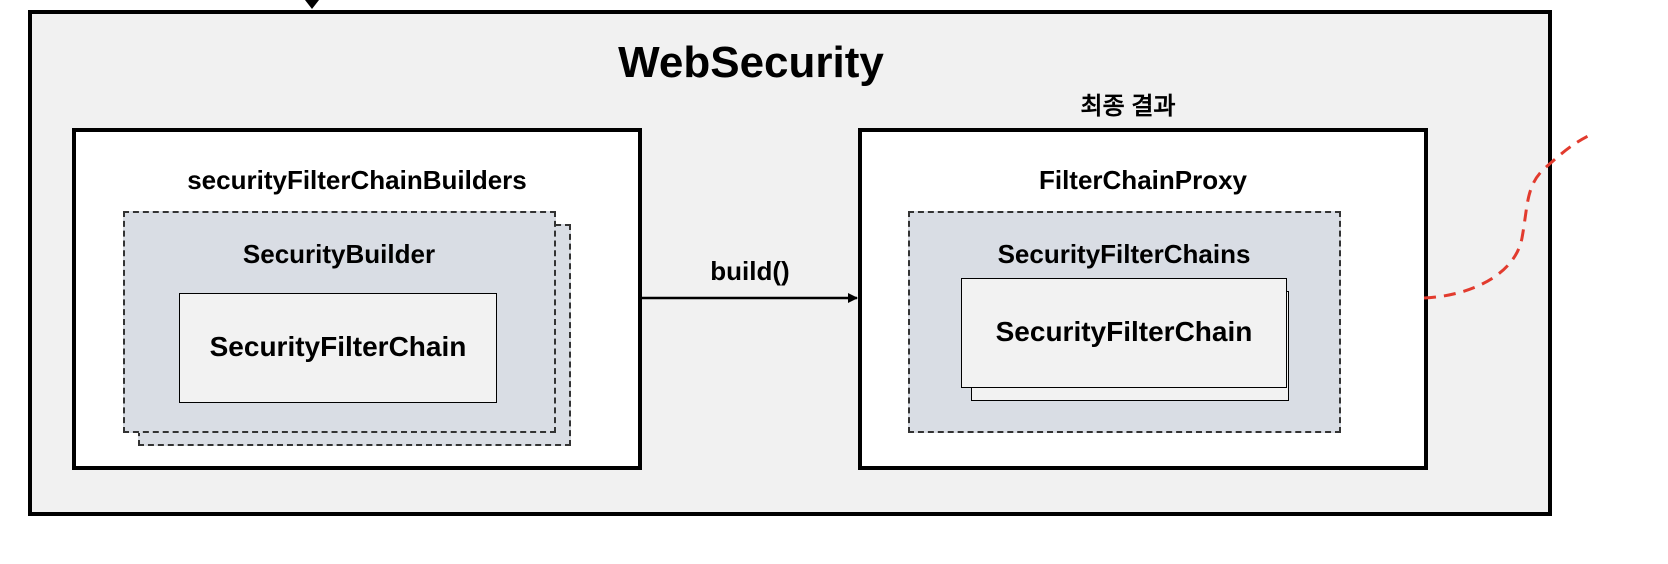 This screenshot has height=564, width=1668. What do you see at coordinates (1507, 216) in the screenshot?
I see `red-dashed-curve` at bounding box center [1507, 216].